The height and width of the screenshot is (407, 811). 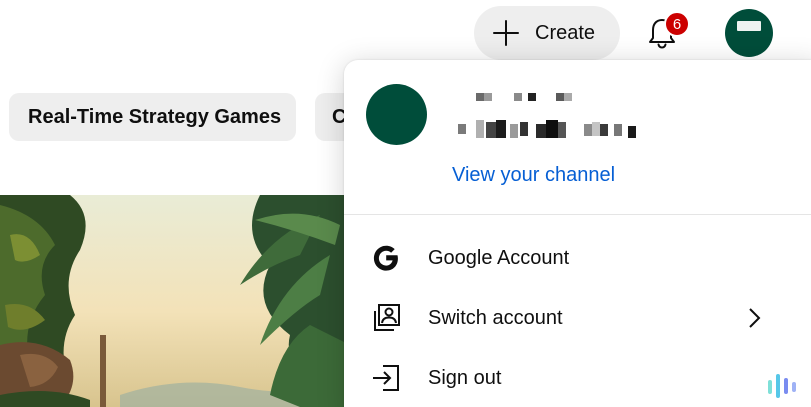 I want to click on menu-item-label: Sign out, so click(x=465, y=377).